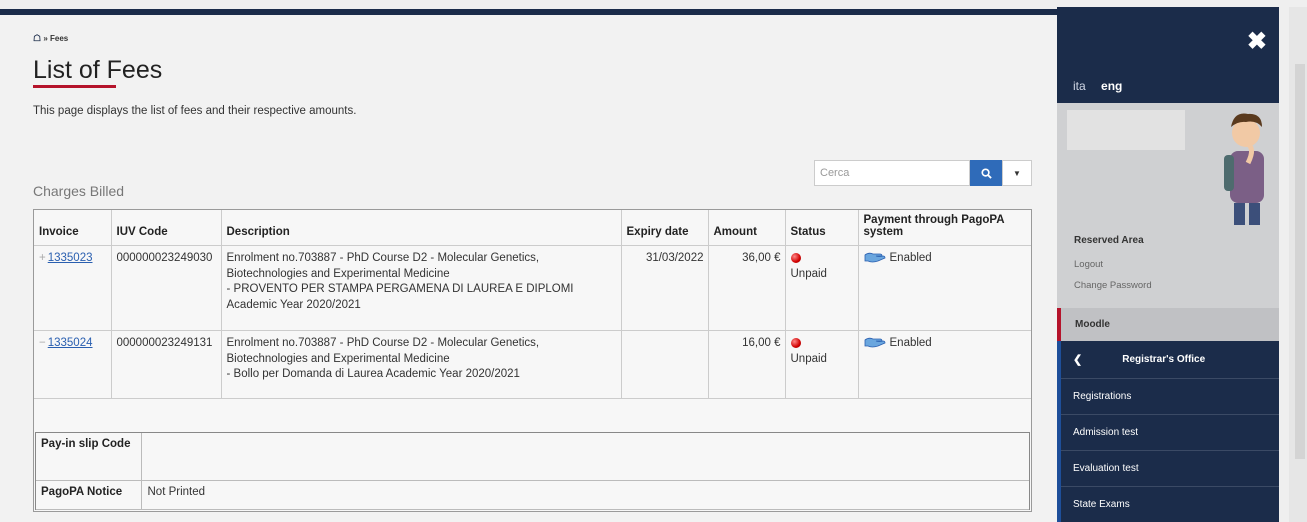 The width and height of the screenshot is (1307, 522). Describe the element at coordinates (37, 38) in the screenshot. I see `home-icon: ☖` at that location.